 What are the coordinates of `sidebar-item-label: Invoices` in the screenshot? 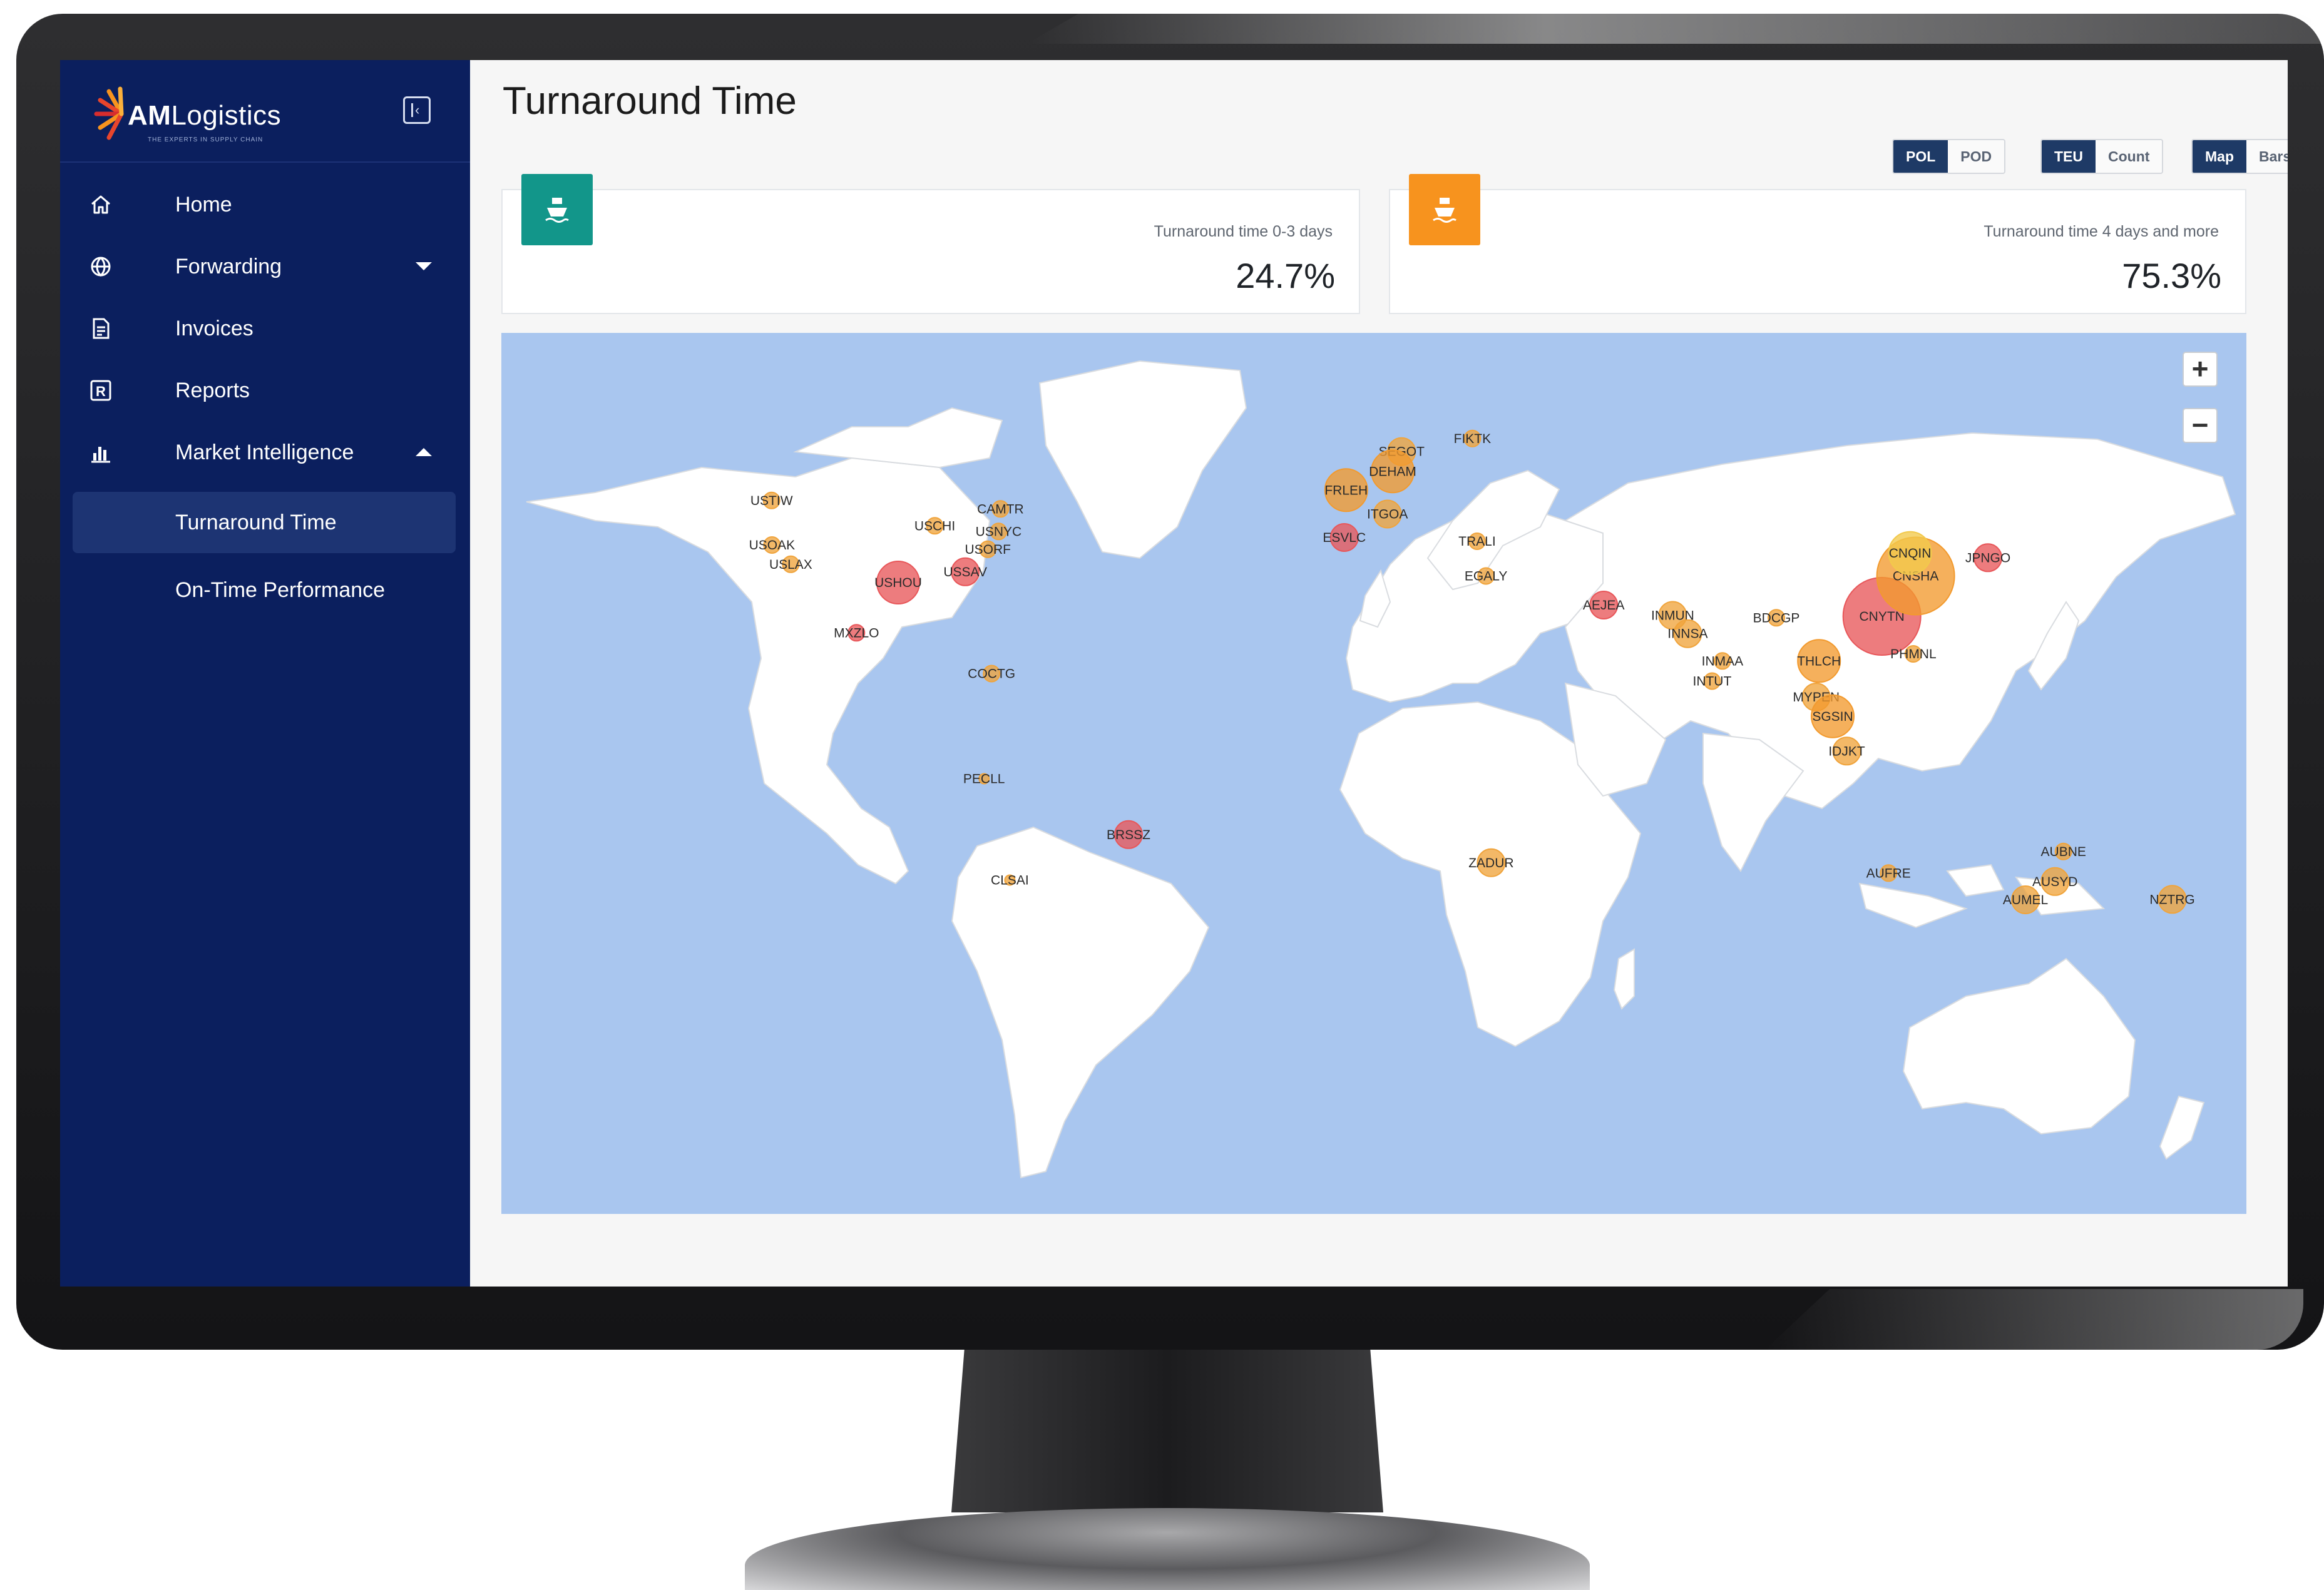 It's located at (214, 328).